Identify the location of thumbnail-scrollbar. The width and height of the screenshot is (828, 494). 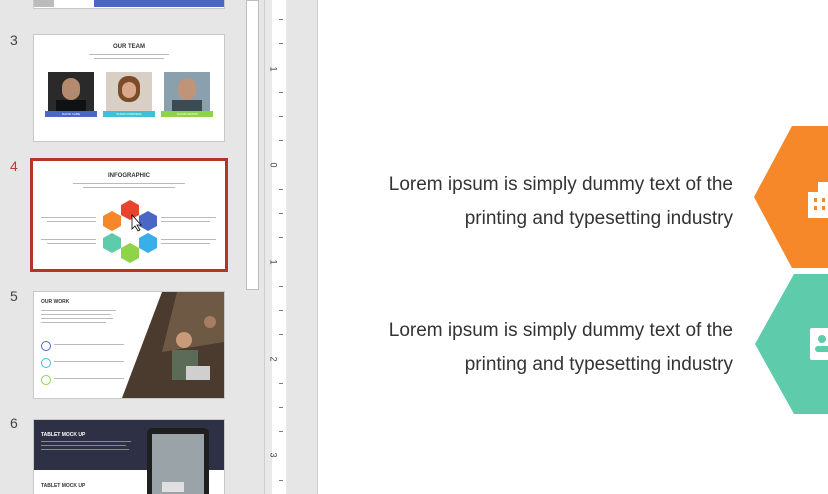
(253, 247).